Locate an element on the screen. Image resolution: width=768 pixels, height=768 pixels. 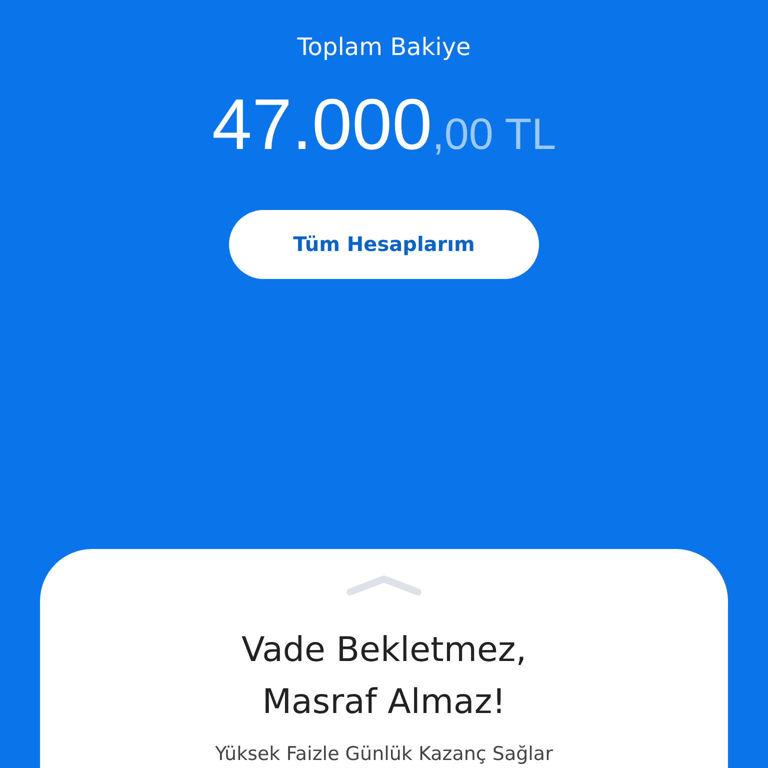
promo-headline: Vade Bekletmez, Masraf Almaz! is located at coordinates (384, 676).